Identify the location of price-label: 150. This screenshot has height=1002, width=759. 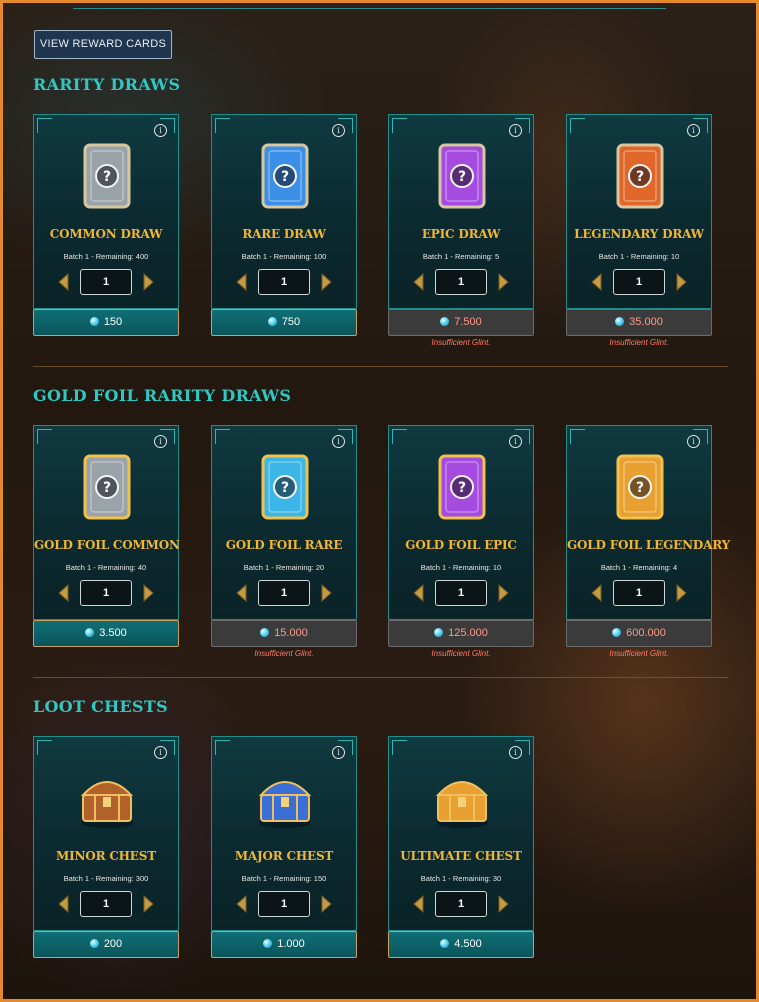
(113, 322).